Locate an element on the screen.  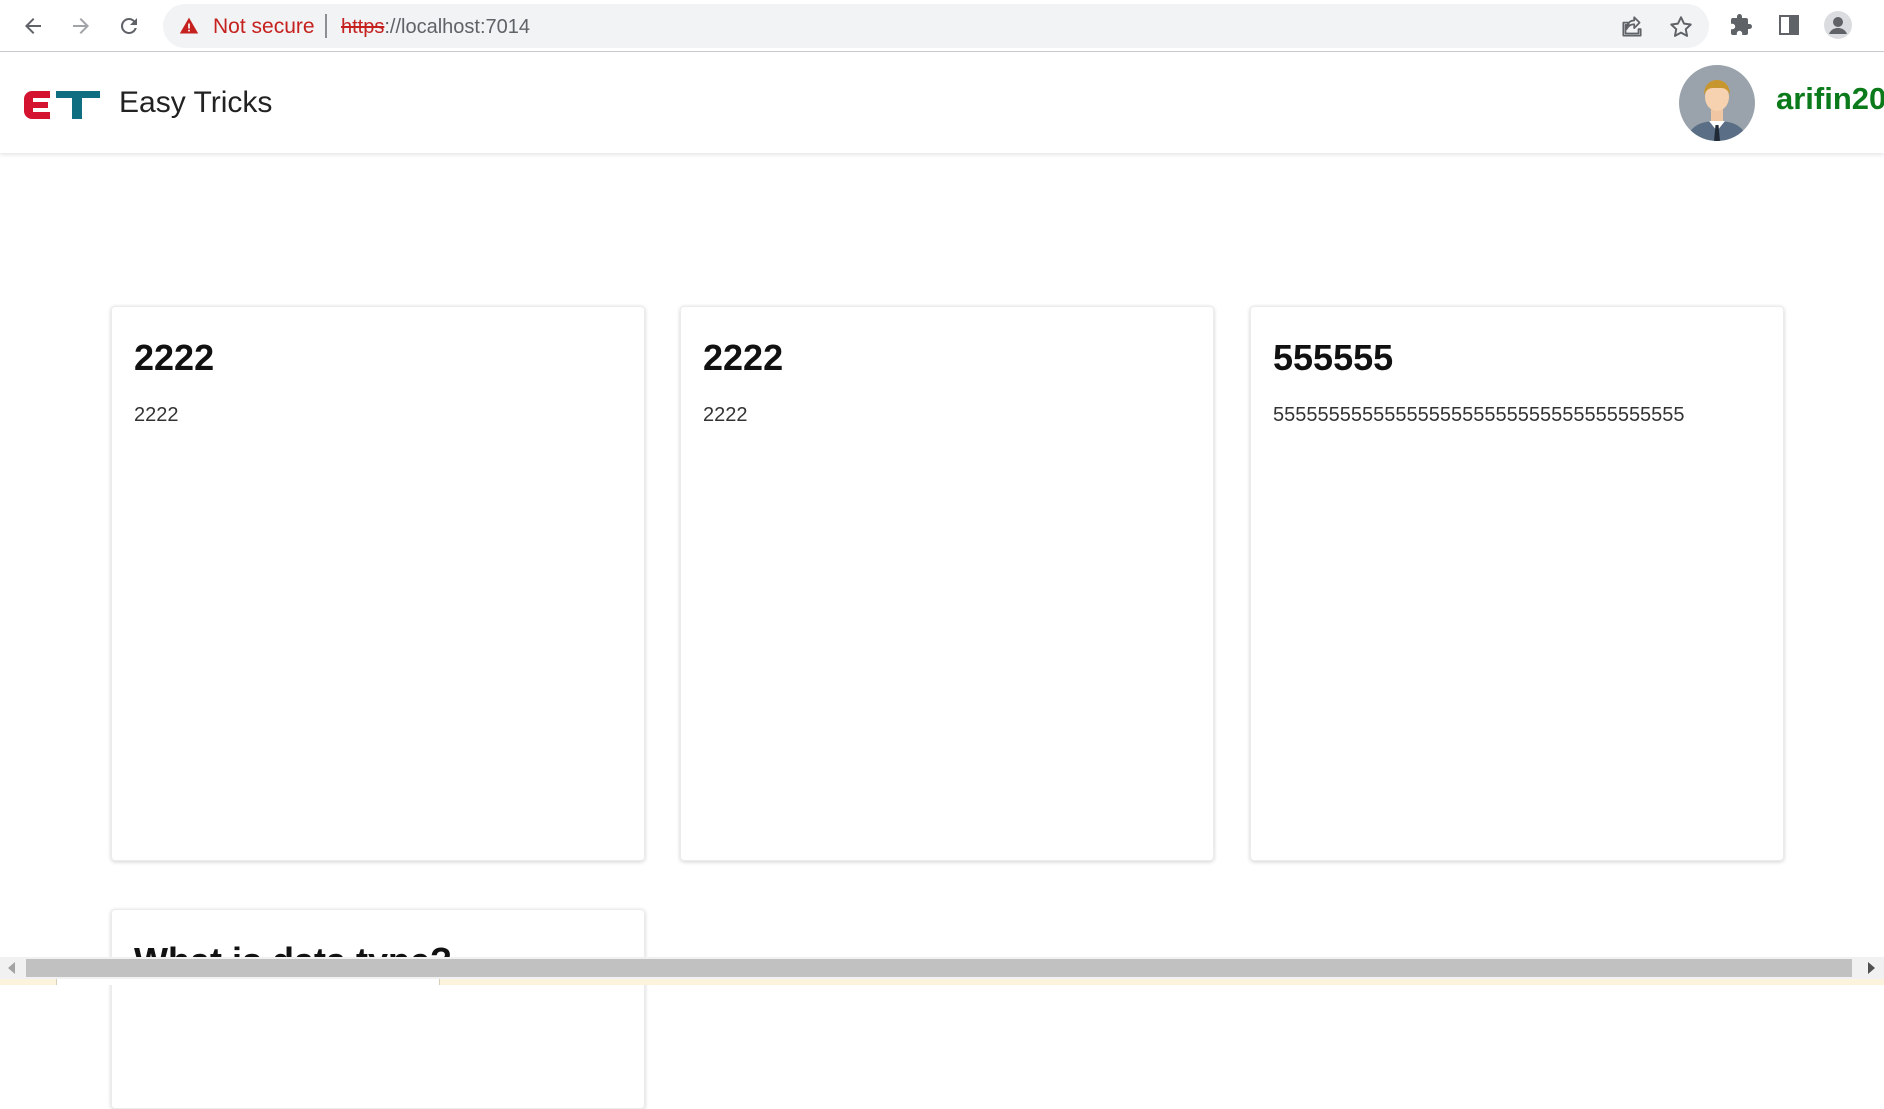
reload-button is located at coordinates (129, 26).